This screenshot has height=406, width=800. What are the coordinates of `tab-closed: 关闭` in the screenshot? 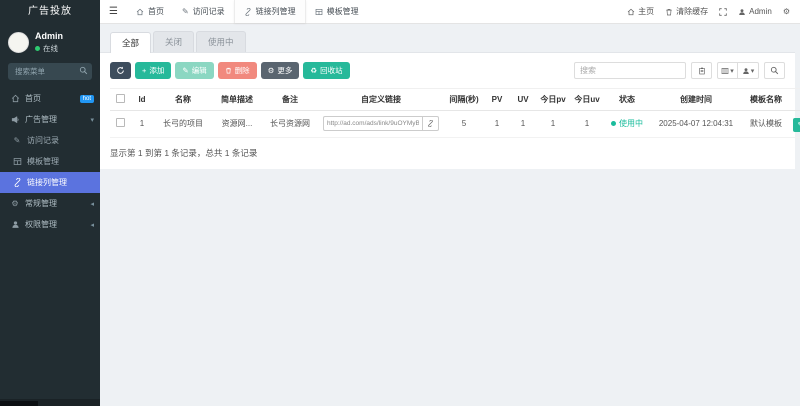 It's located at (174, 41).